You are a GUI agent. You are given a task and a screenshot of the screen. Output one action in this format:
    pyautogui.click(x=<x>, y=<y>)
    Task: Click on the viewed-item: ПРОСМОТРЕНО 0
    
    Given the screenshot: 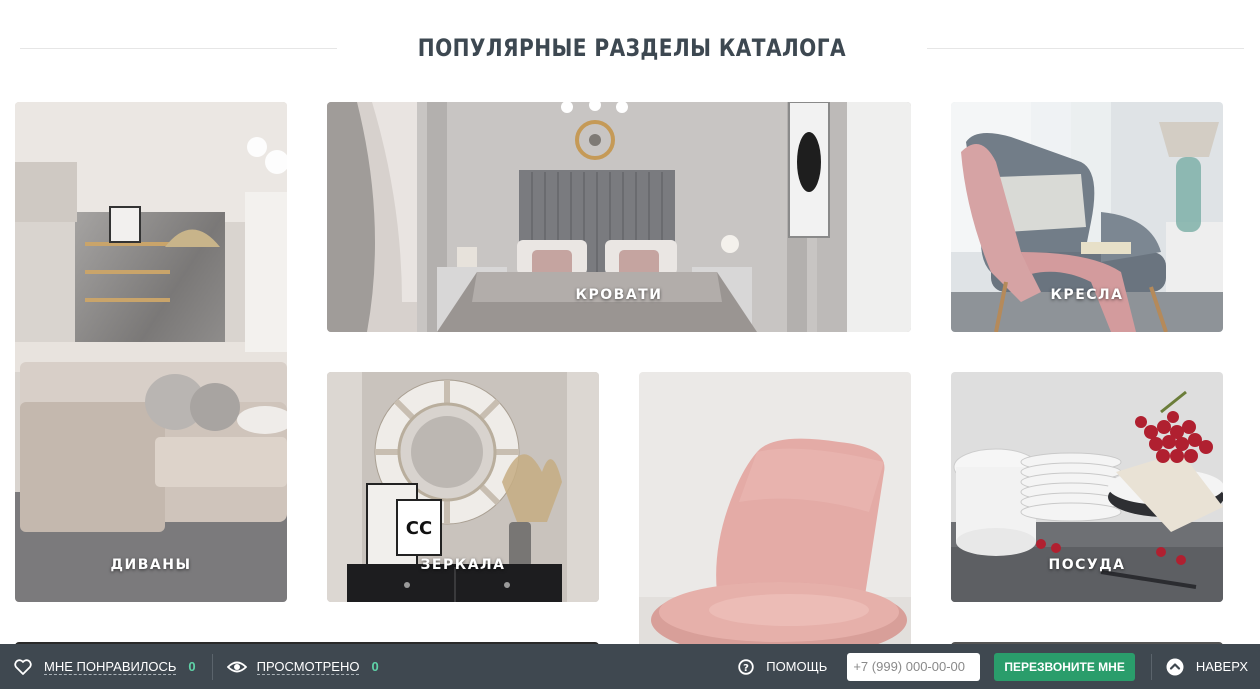 What is the action you would take?
    pyautogui.click(x=302, y=666)
    